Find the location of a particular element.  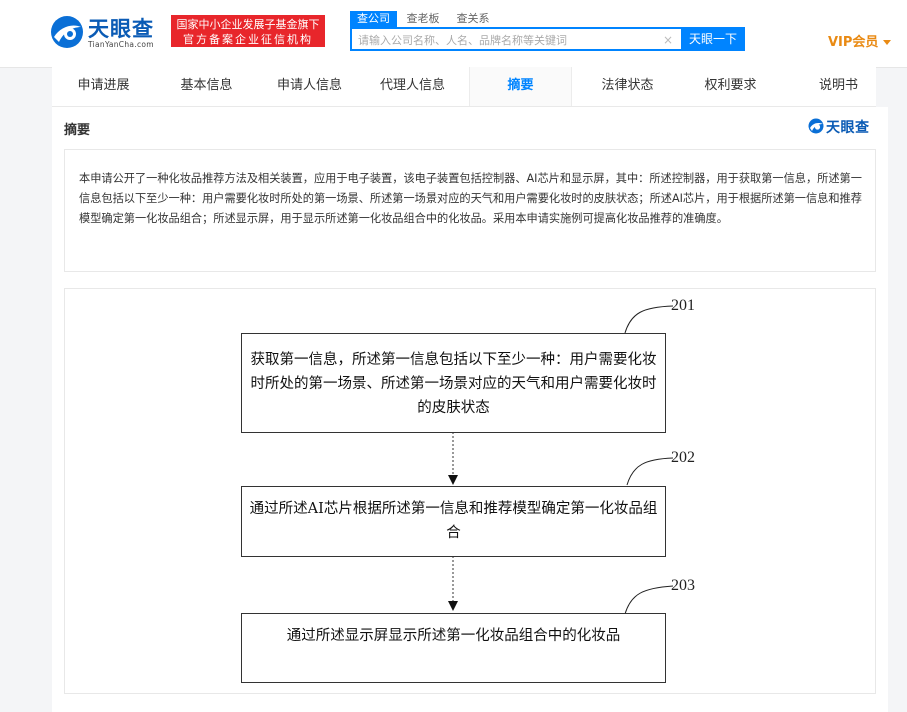

site-logo: 天眼查 TianYanCha.com is located at coordinates (106, 33).